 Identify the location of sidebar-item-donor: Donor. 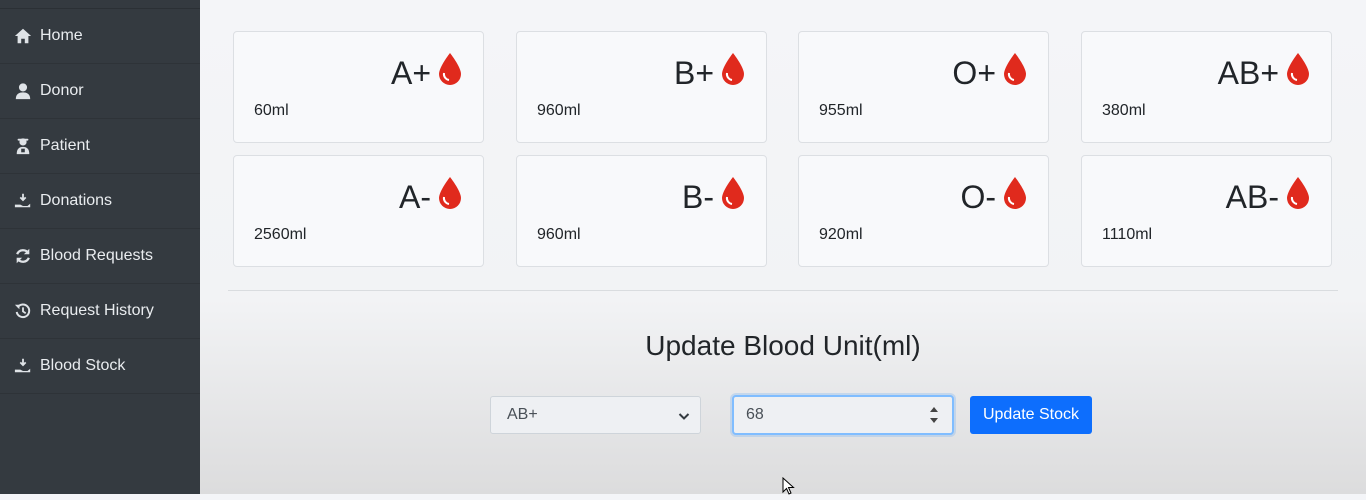
(100, 91).